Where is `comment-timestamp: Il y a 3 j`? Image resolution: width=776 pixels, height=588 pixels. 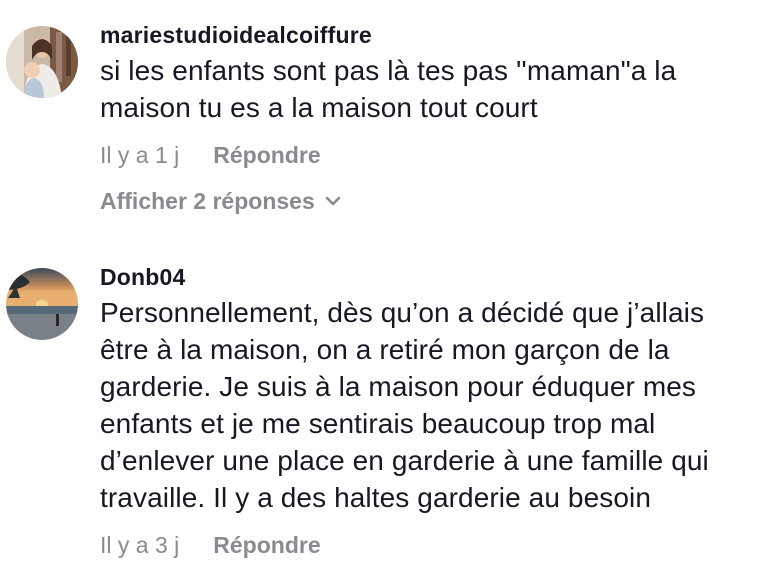 comment-timestamp: Il y a 3 j is located at coordinates (140, 545).